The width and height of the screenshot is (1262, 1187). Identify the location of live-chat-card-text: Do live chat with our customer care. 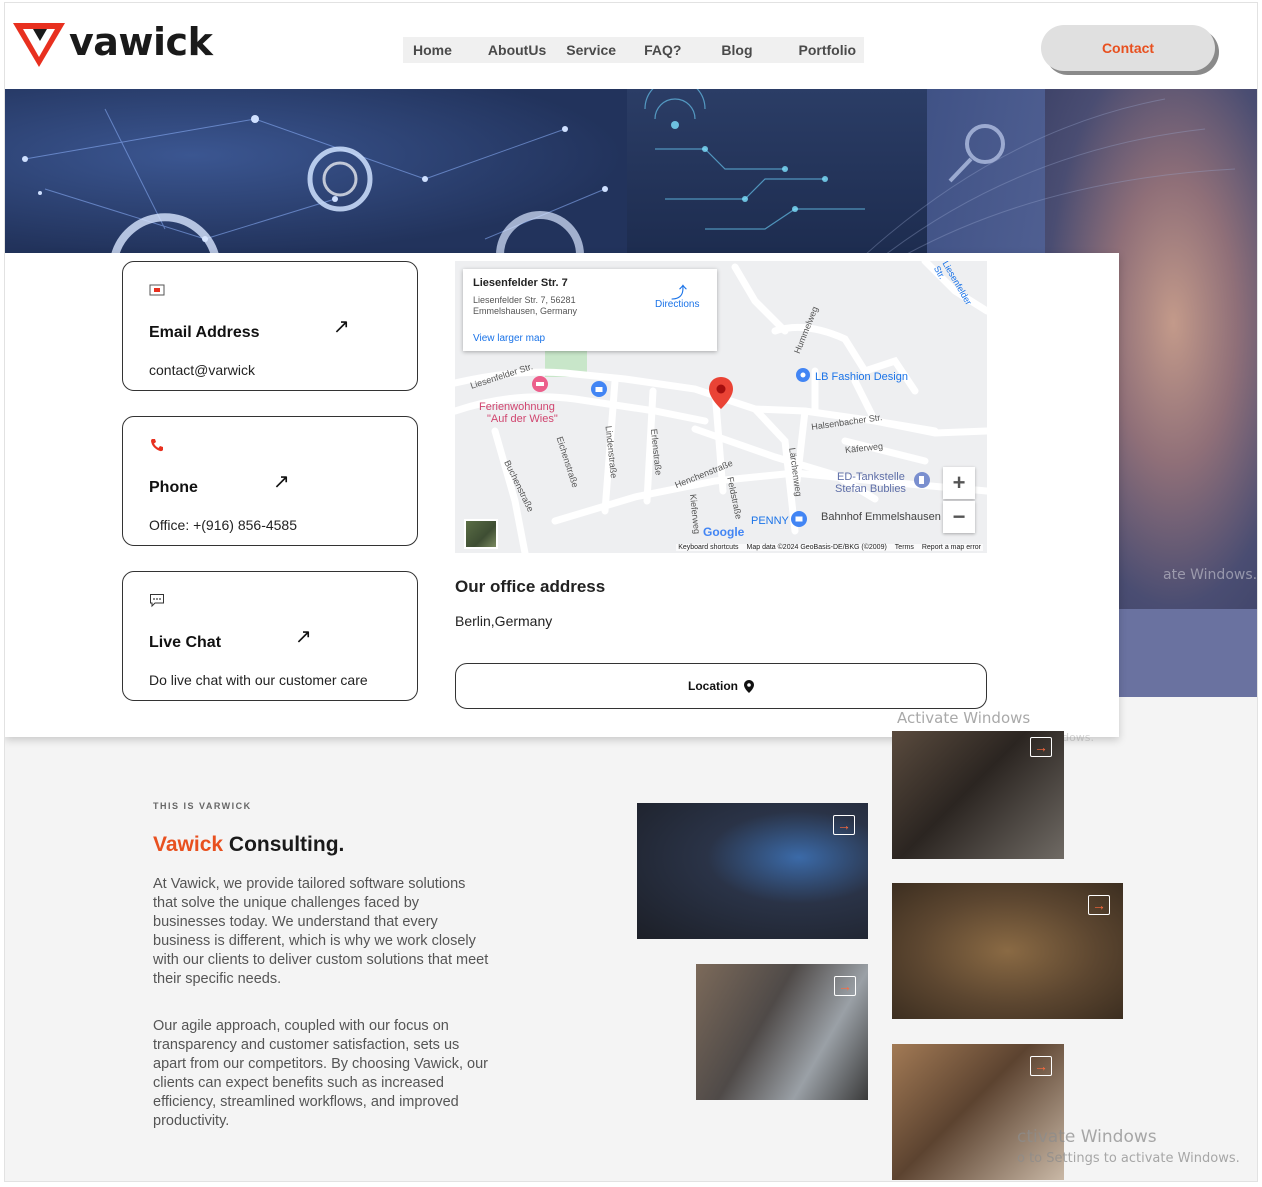
(258, 680).